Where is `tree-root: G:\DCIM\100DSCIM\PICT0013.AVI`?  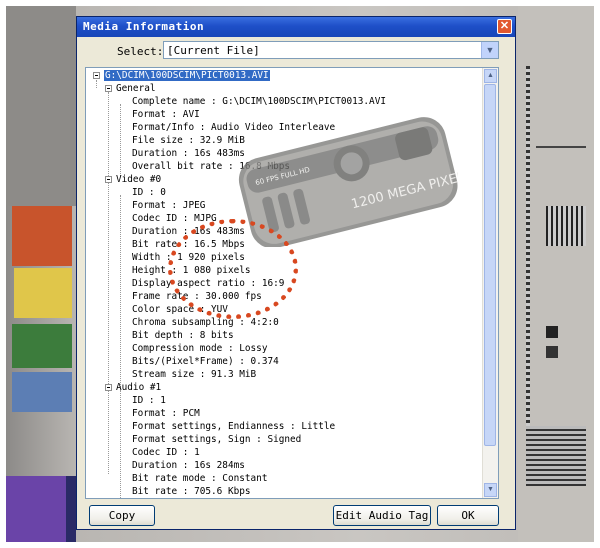
tree-root: G:\DCIM\100DSCIM\PICT0013.AVI is located at coordinates (187, 75).